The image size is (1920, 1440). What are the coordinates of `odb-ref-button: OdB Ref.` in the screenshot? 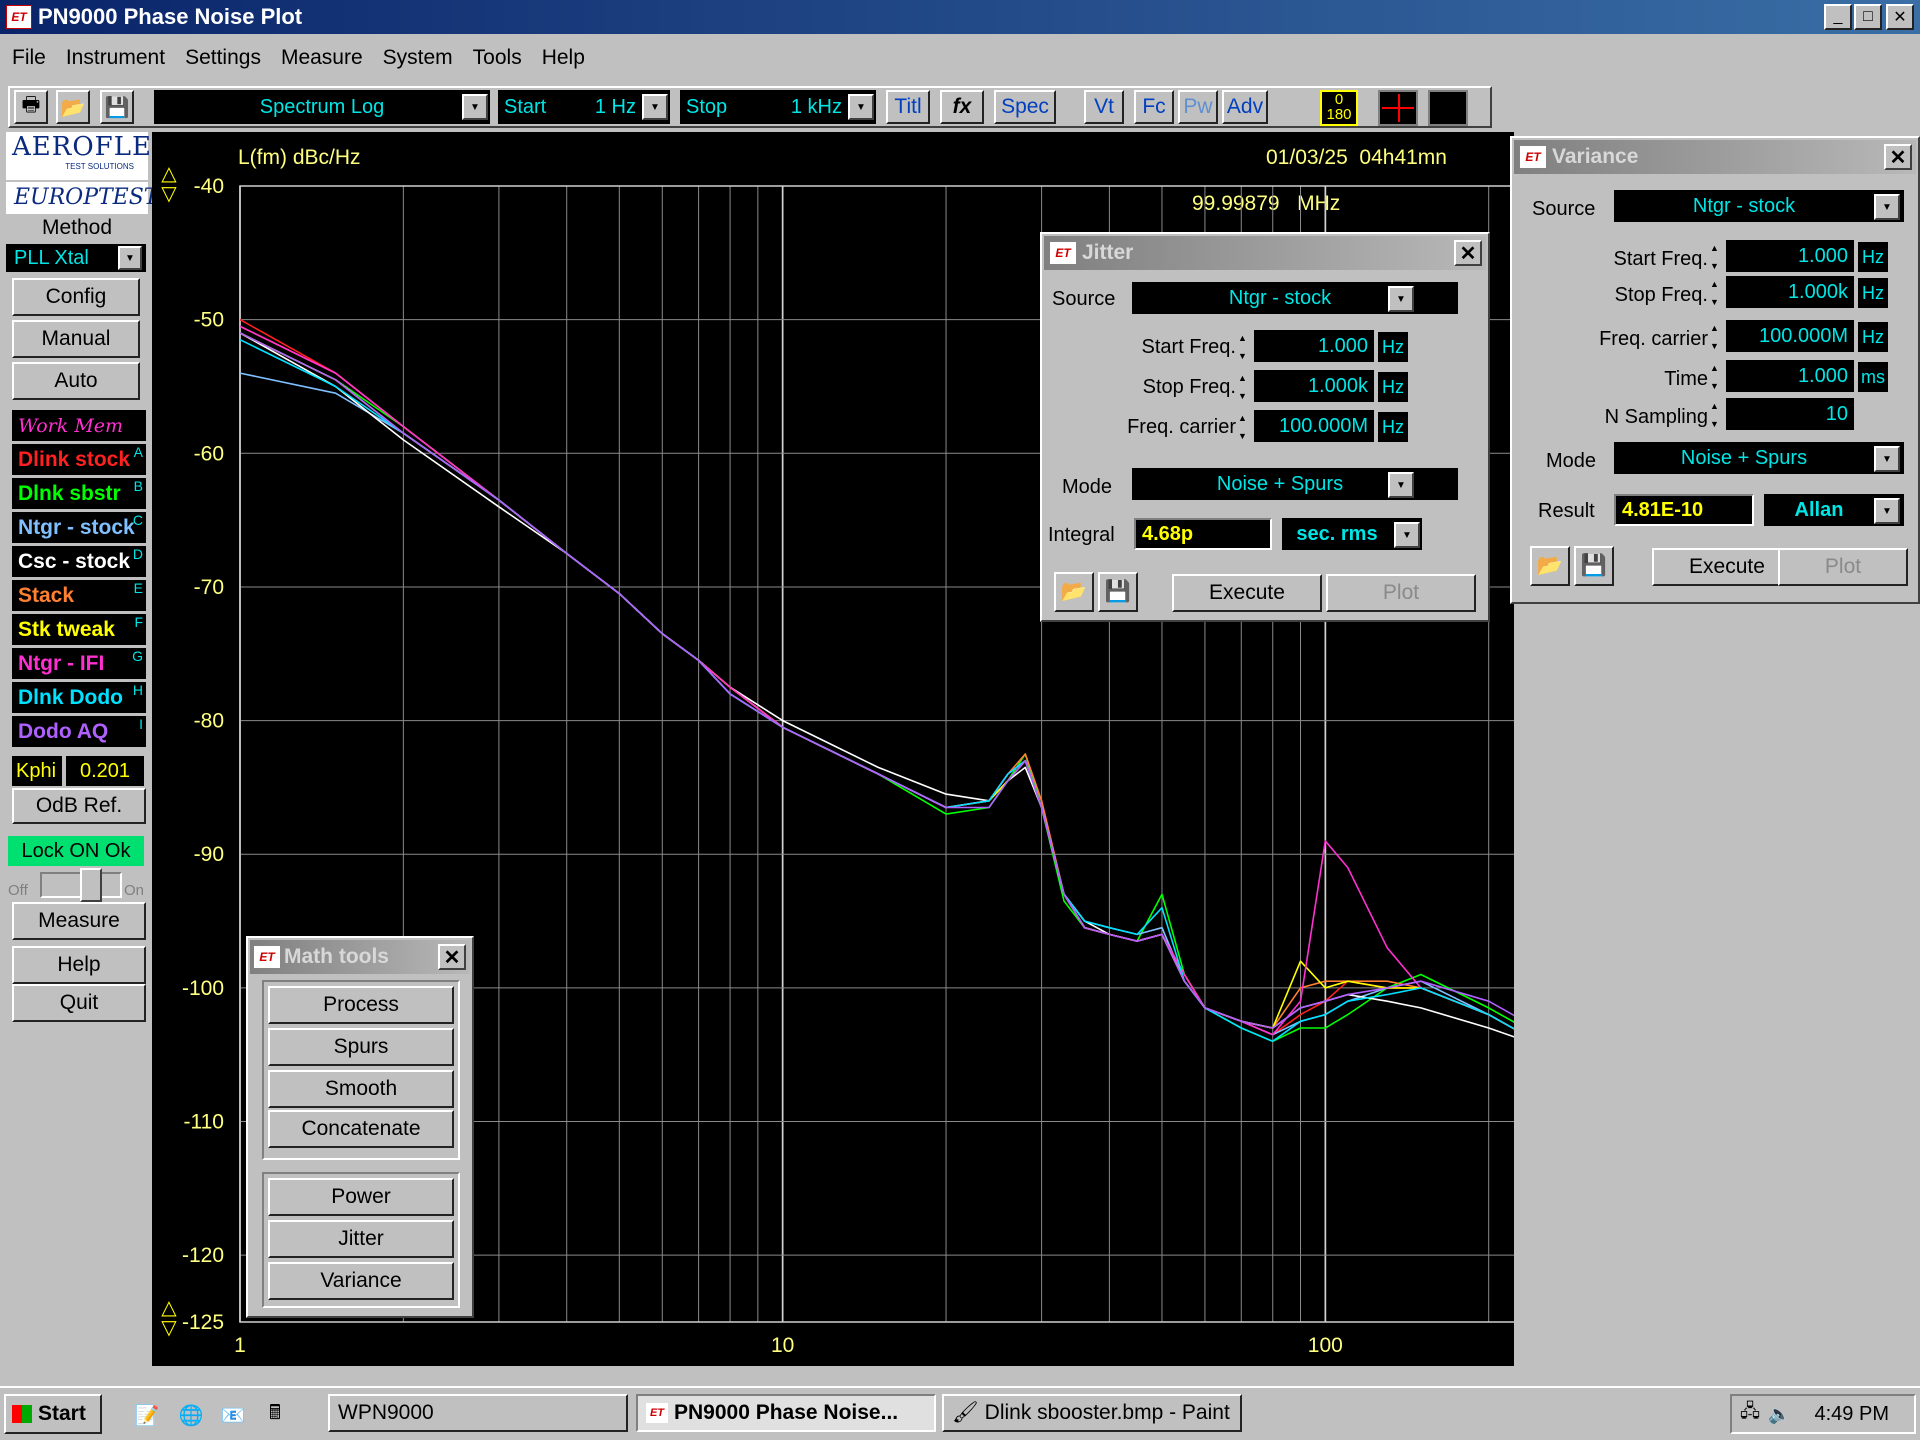 It's located at (79, 806).